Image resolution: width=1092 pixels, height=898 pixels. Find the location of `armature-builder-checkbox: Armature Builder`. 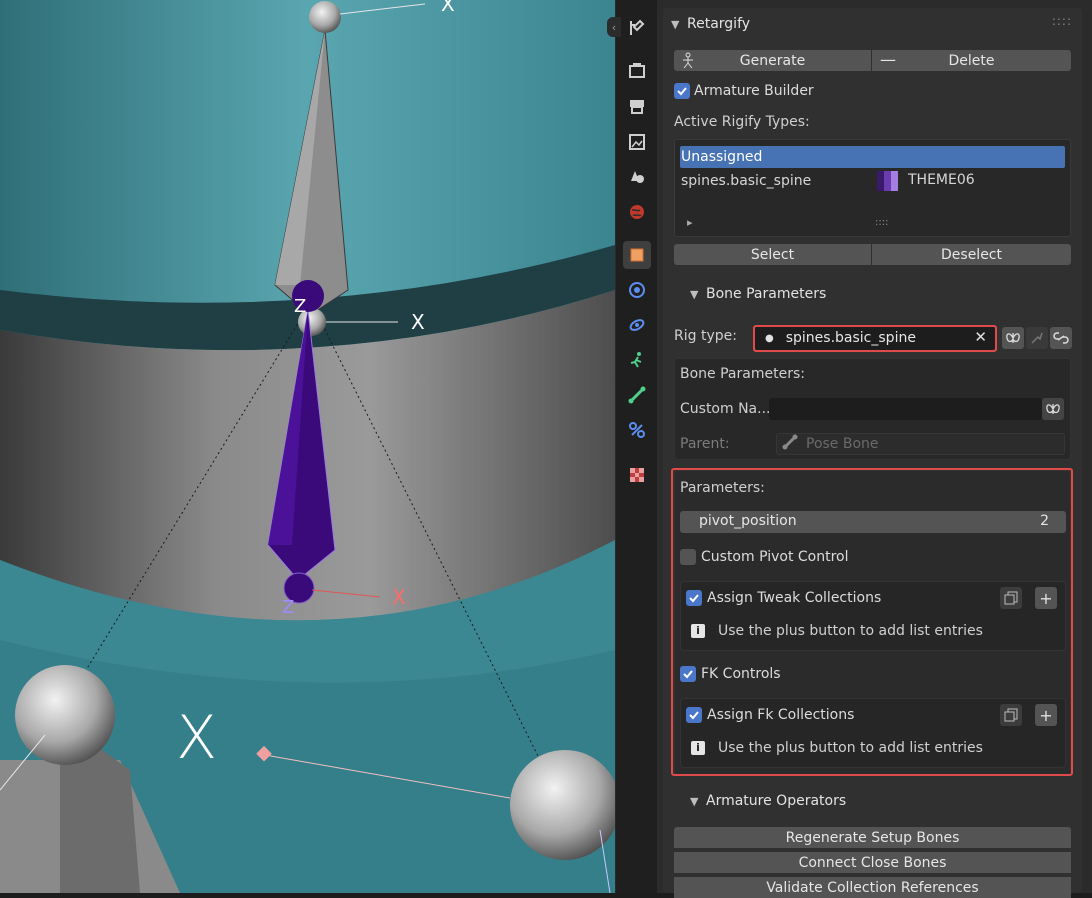

armature-builder-checkbox: Armature Builder is located at coordinates (744, 91).